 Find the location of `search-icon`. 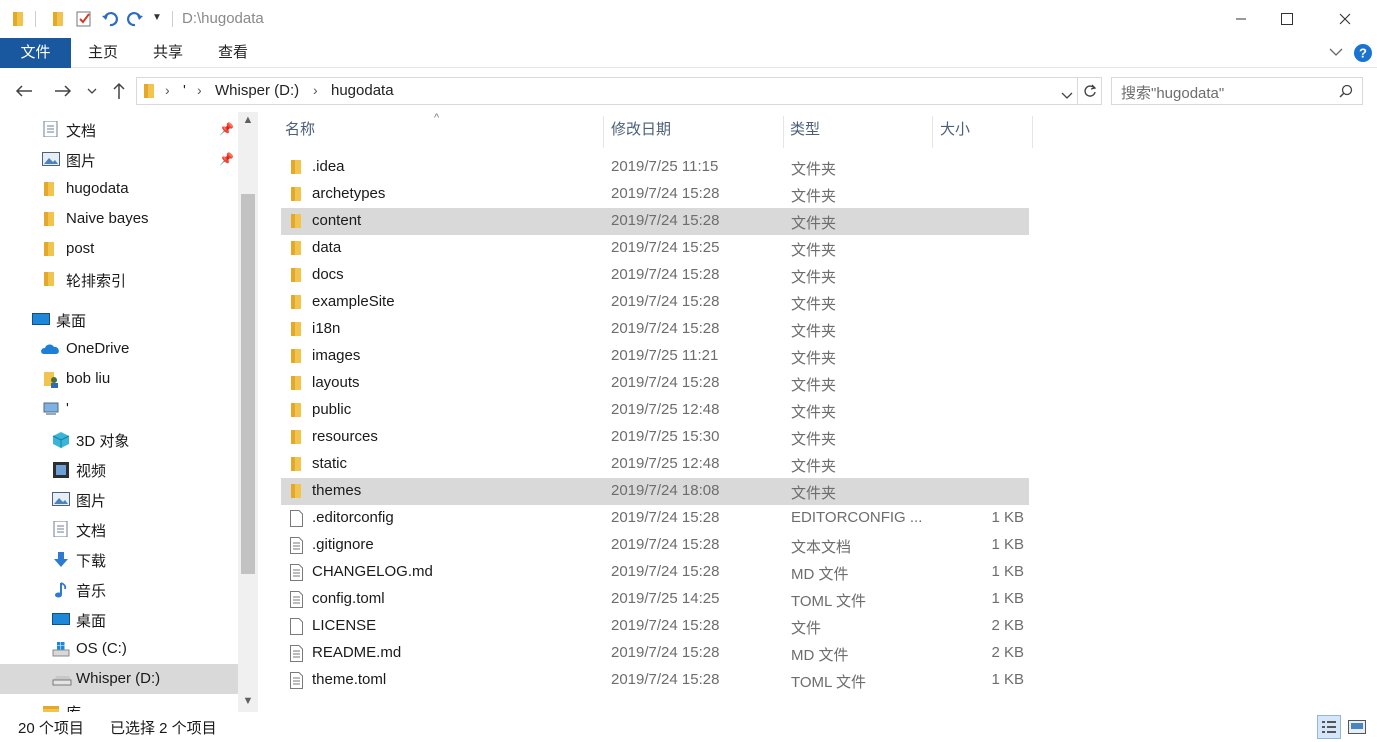

search-icon is located at coordinates (1346, 93).